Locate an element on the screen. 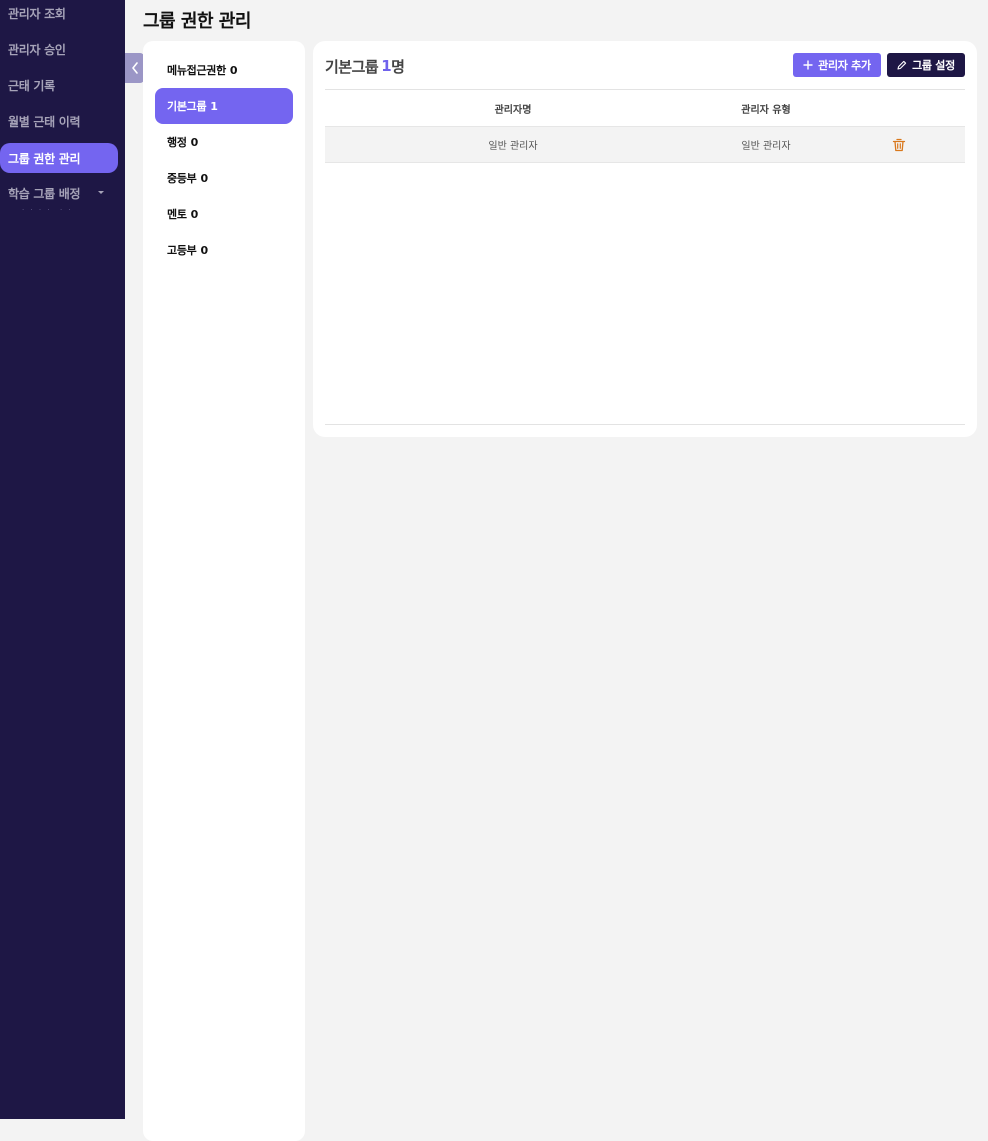 The height and width of the screenshot is (1141, 988). column-header-admin-type: 관리자 유형 is located at coordinates (766, 110).